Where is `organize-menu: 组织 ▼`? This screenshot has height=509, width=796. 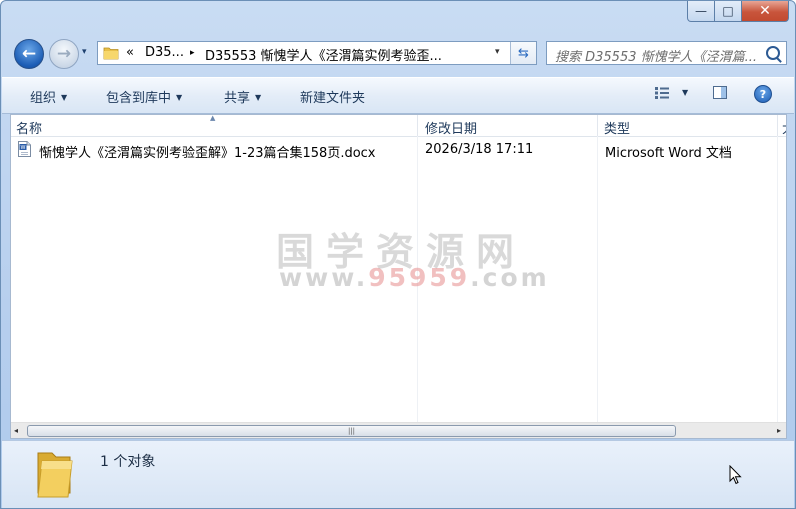 organize-menu: 组织 ▼ is located at coordinates (48, 96).